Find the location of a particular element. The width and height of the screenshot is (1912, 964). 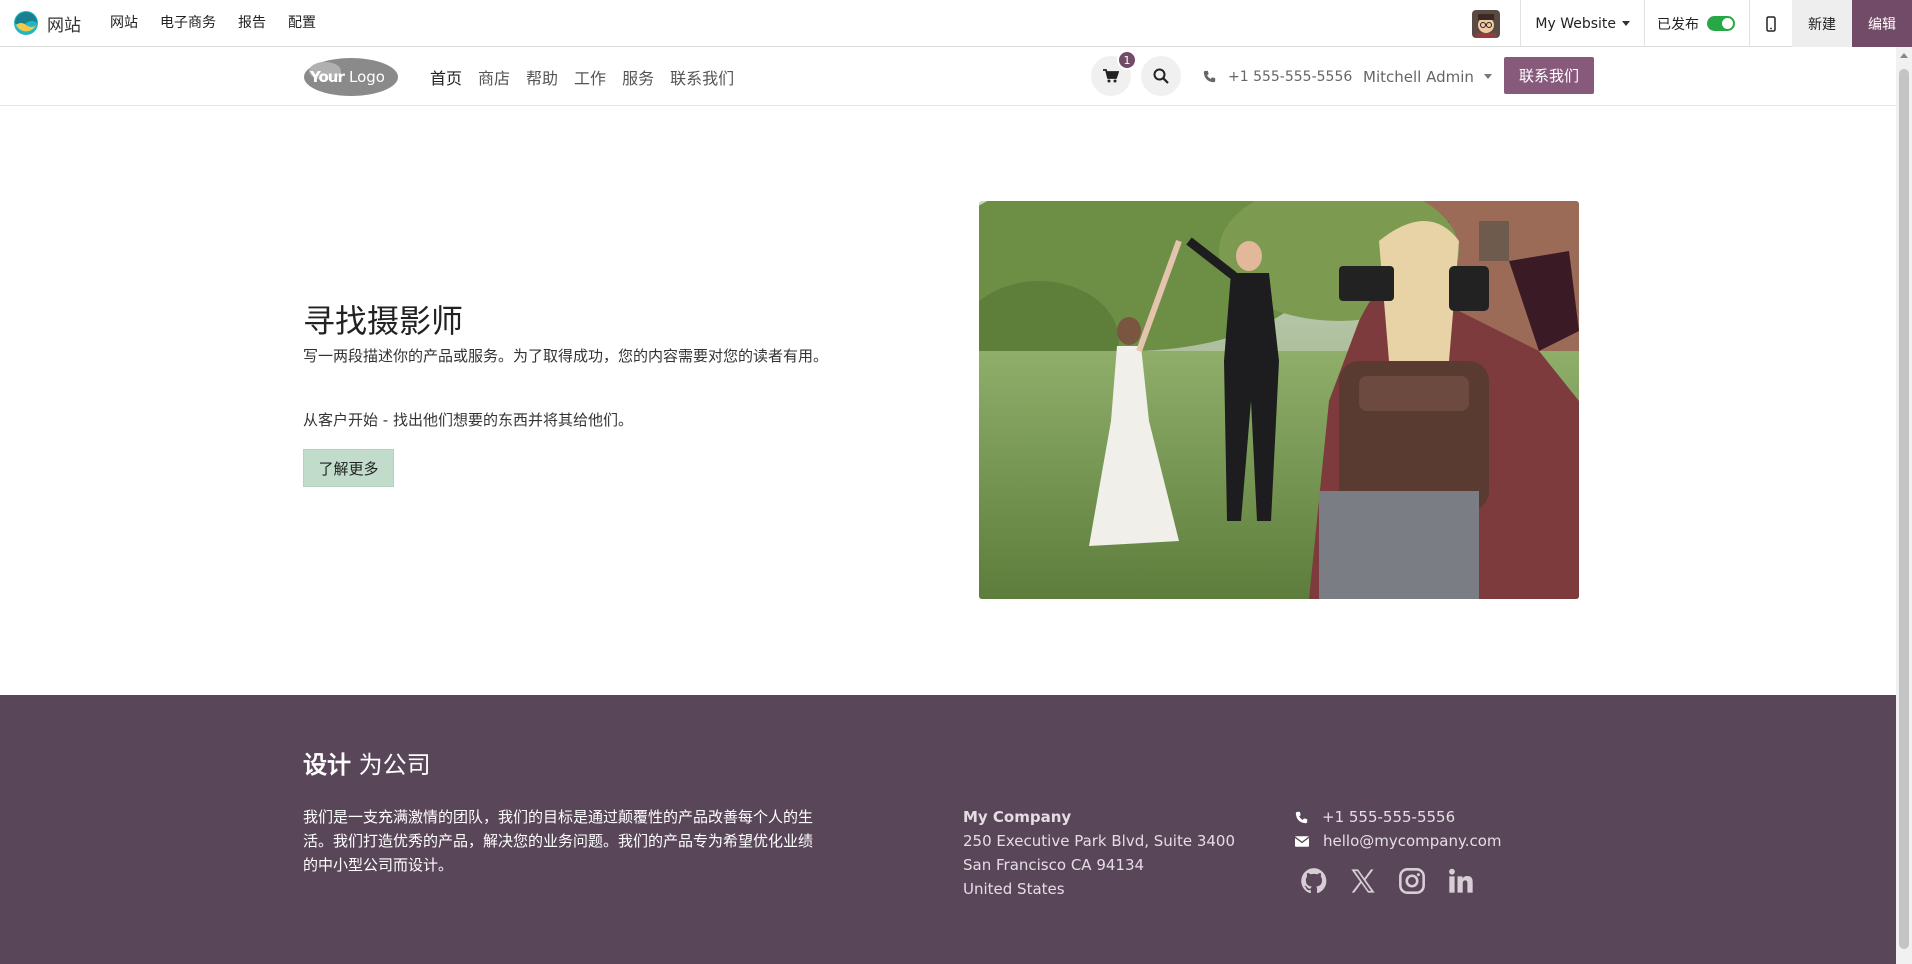

admin-toolbar: 网站 网站 电子商务 报告 配置 My Website 已发布 新建 编辑 is located at coordinates (956, 23).